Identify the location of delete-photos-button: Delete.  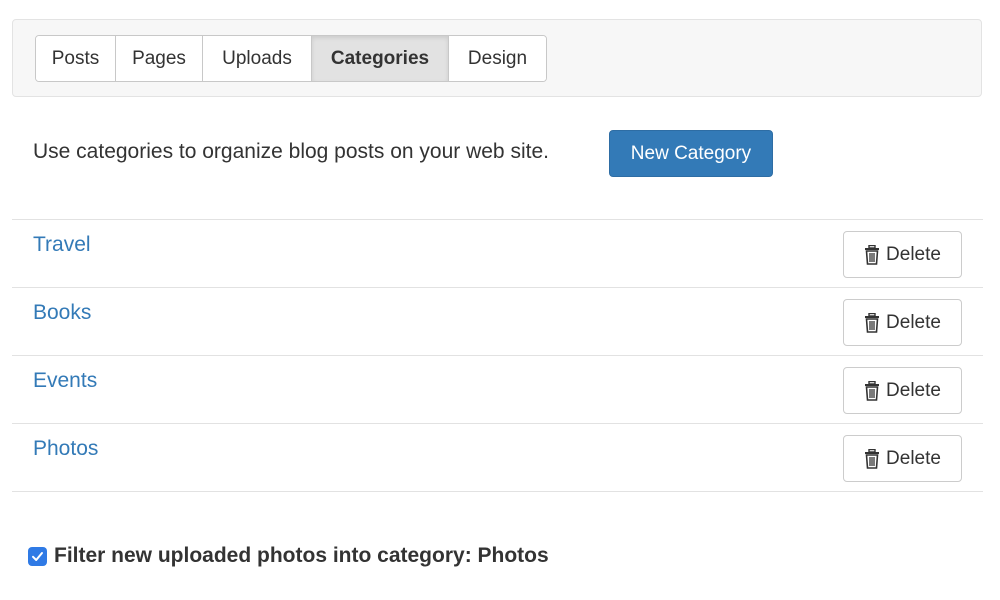
(902, 458).